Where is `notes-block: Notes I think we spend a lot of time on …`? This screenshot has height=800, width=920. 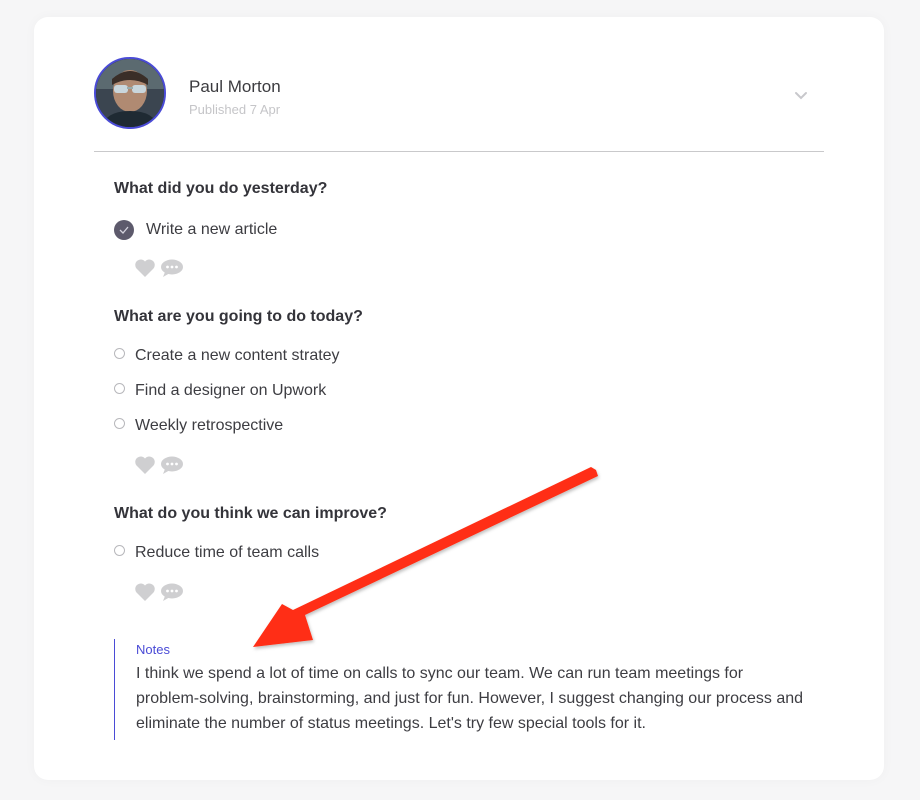
notes-block: Notes I think we spend a lot of time on … is located at coordinates (459, 689).